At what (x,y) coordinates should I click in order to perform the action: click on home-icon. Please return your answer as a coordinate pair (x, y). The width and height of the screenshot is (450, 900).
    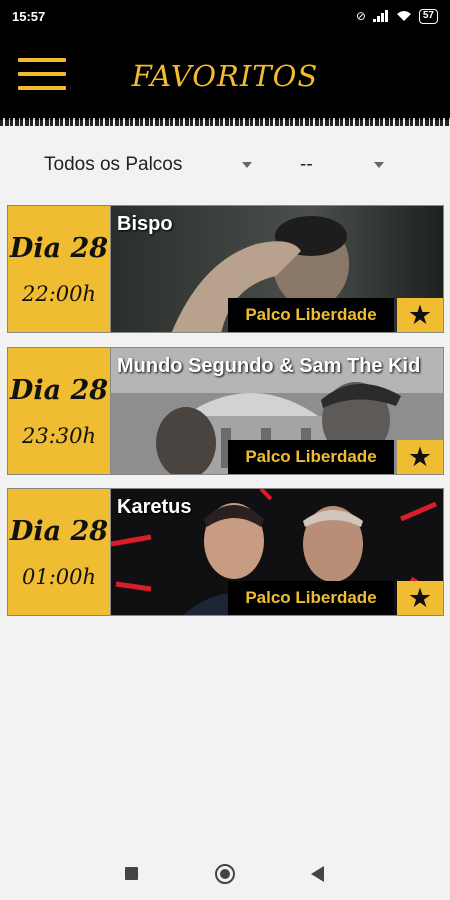
    Looking at the image, I should click on (225, 874).